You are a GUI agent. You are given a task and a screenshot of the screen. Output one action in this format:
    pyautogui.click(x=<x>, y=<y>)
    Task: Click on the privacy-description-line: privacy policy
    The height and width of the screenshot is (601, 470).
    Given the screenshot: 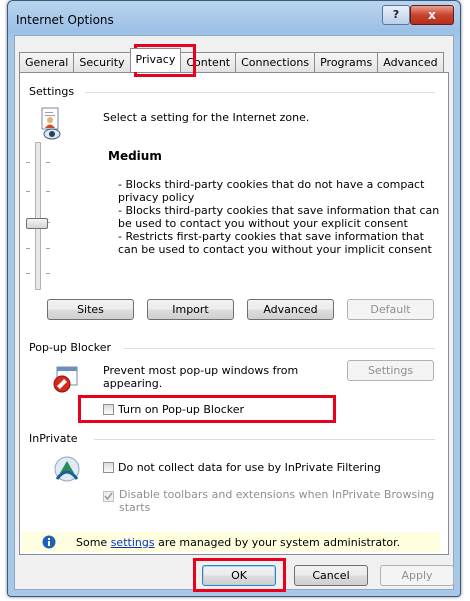 What is the action you would take?
    pyautogui.click(x=156, y=197)
    